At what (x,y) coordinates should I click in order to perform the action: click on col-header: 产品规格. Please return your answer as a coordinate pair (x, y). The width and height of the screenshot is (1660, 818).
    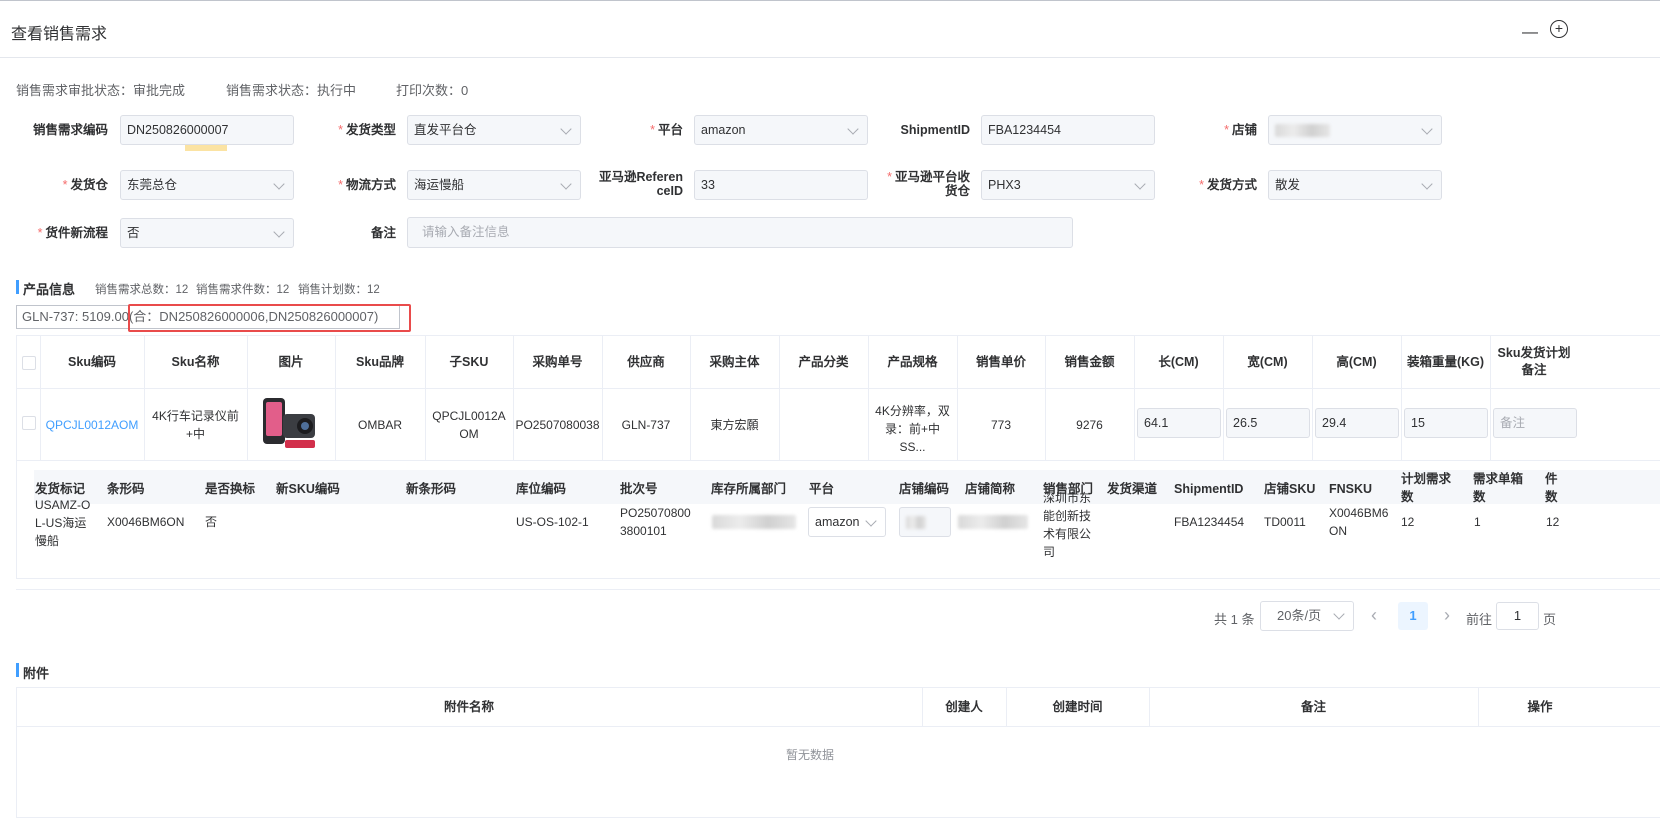
    Looking at the image, I should click on (912, 361).